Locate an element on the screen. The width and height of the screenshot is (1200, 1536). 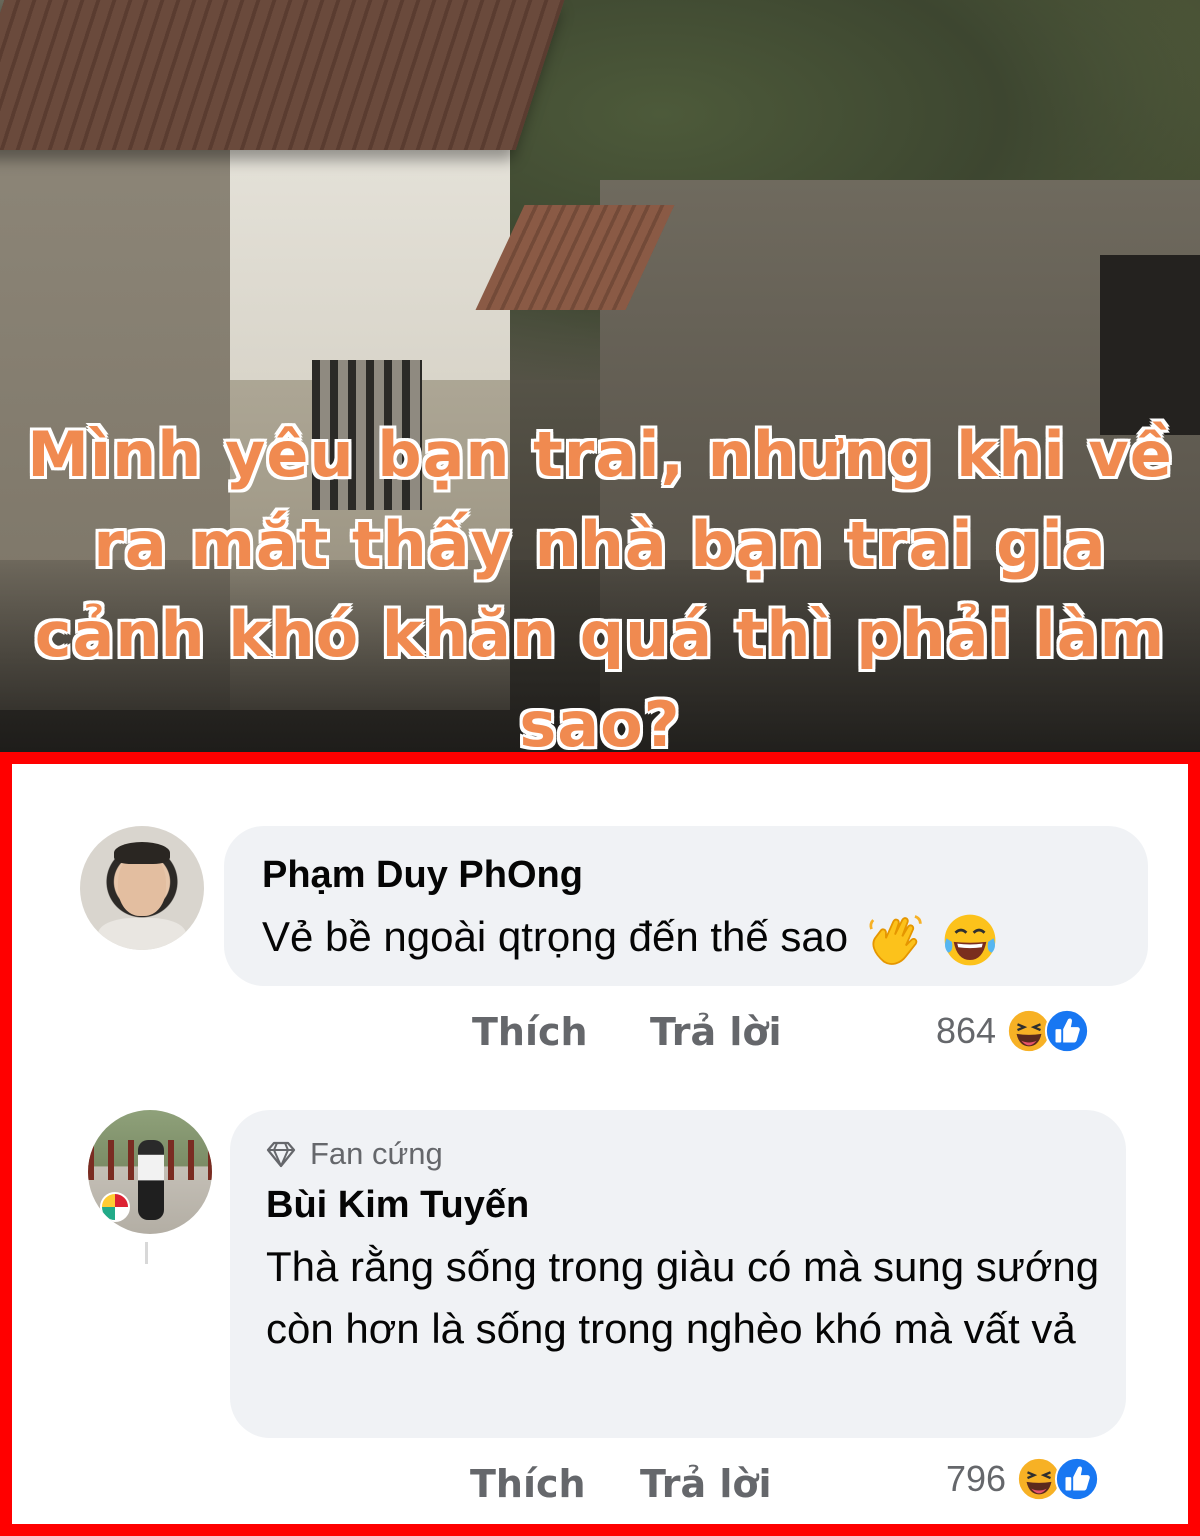
house-wall-plaster is located at coordinates (370, 265).